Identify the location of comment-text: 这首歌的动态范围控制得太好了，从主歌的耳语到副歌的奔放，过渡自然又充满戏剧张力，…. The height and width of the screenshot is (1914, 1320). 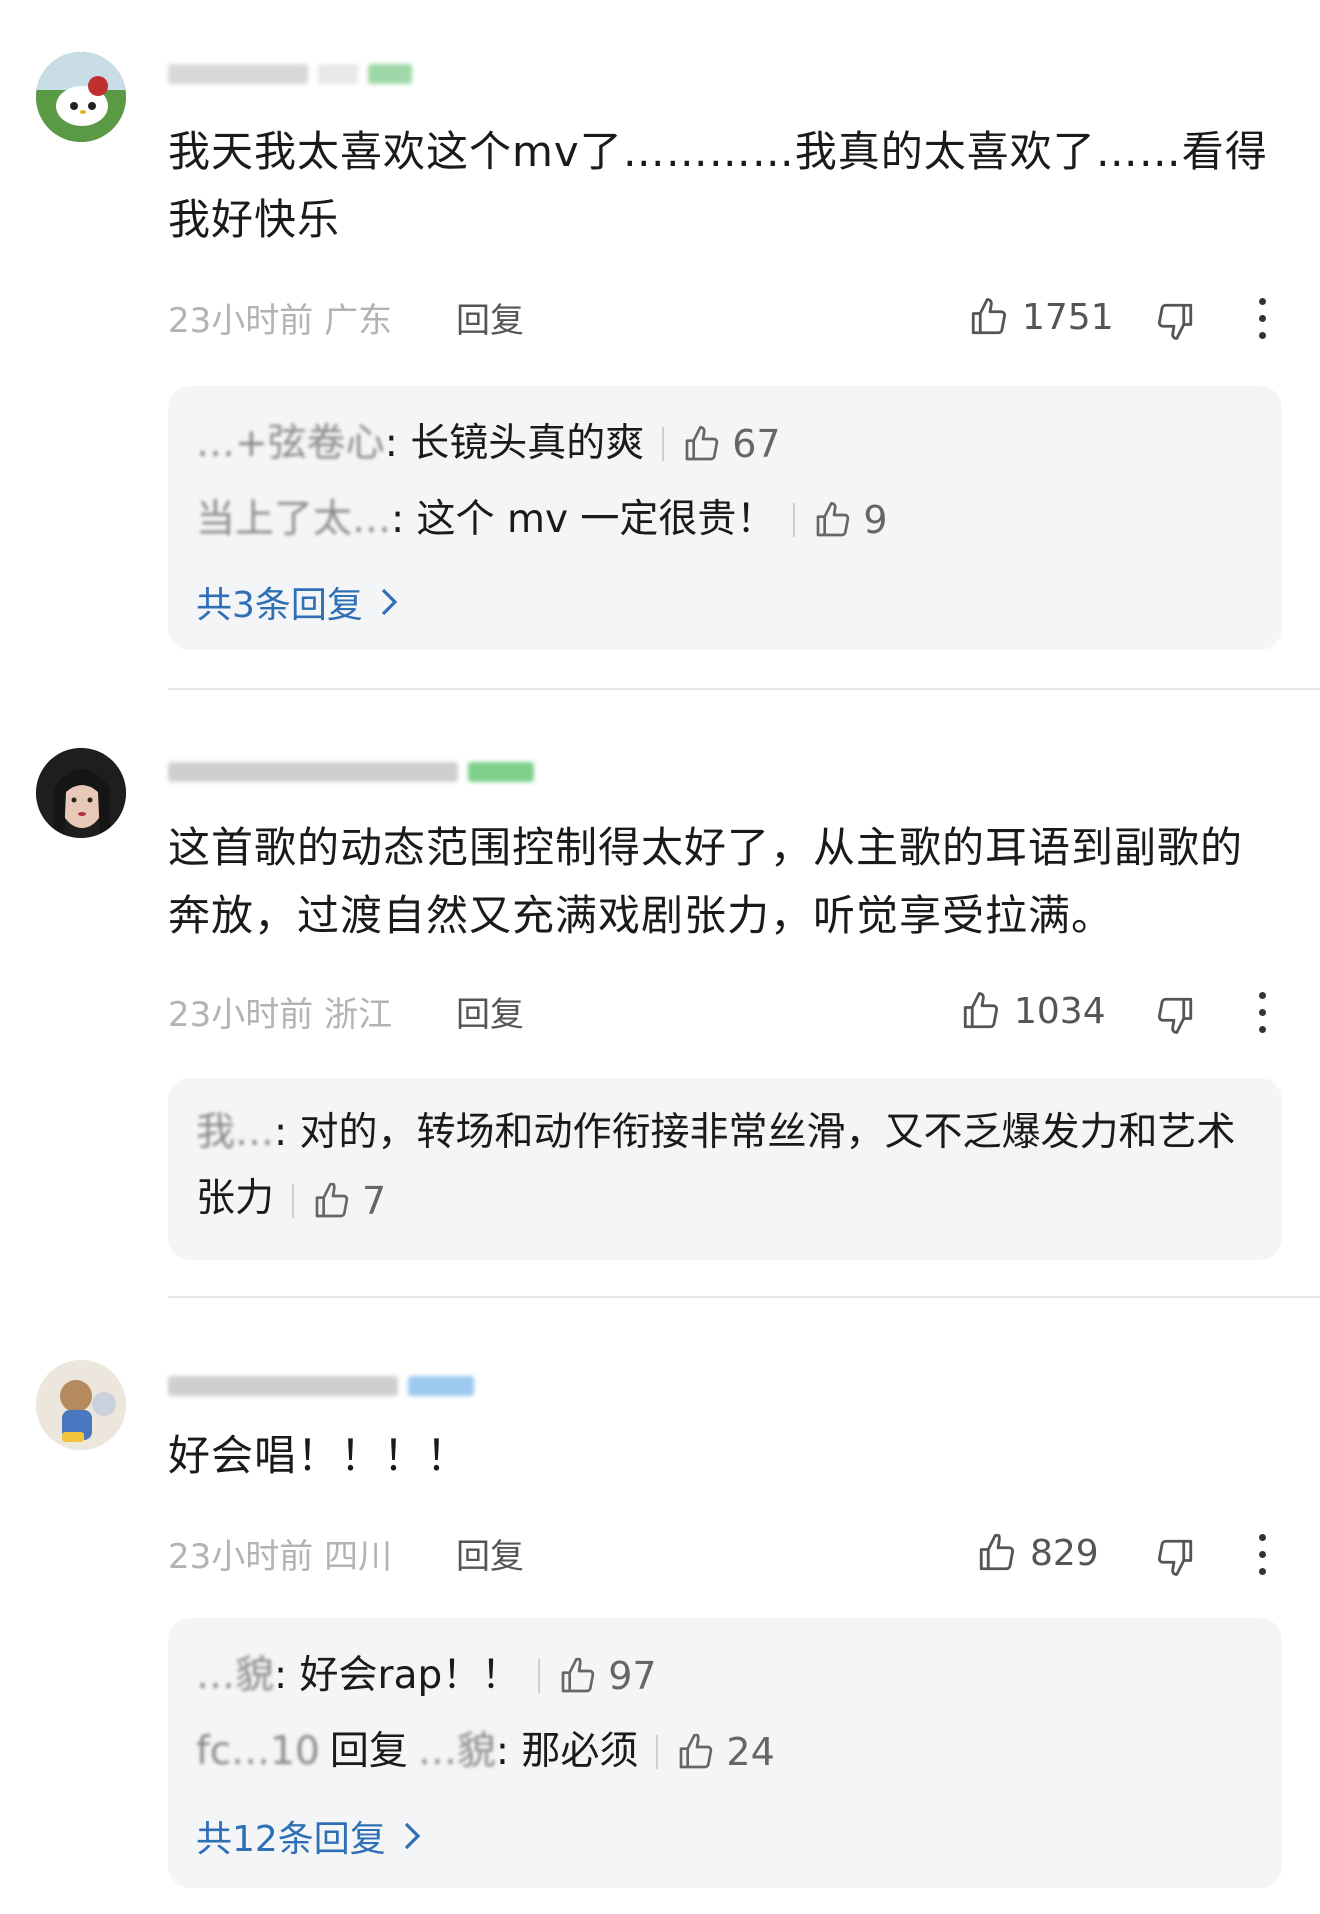
(706, 881).